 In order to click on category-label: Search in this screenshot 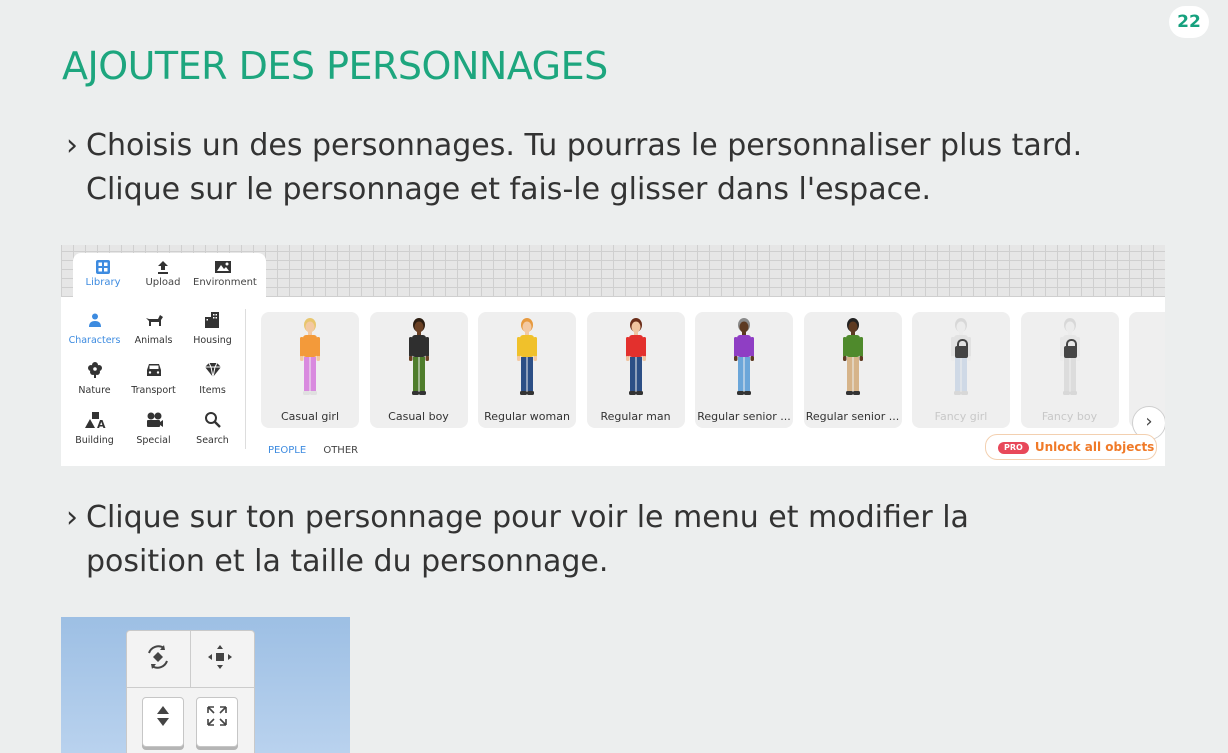, I will do `click(212, 440)`.